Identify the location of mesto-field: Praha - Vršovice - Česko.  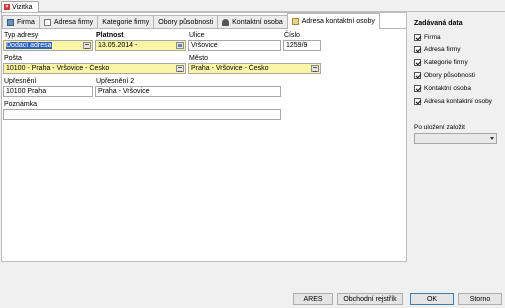
(254, 68).